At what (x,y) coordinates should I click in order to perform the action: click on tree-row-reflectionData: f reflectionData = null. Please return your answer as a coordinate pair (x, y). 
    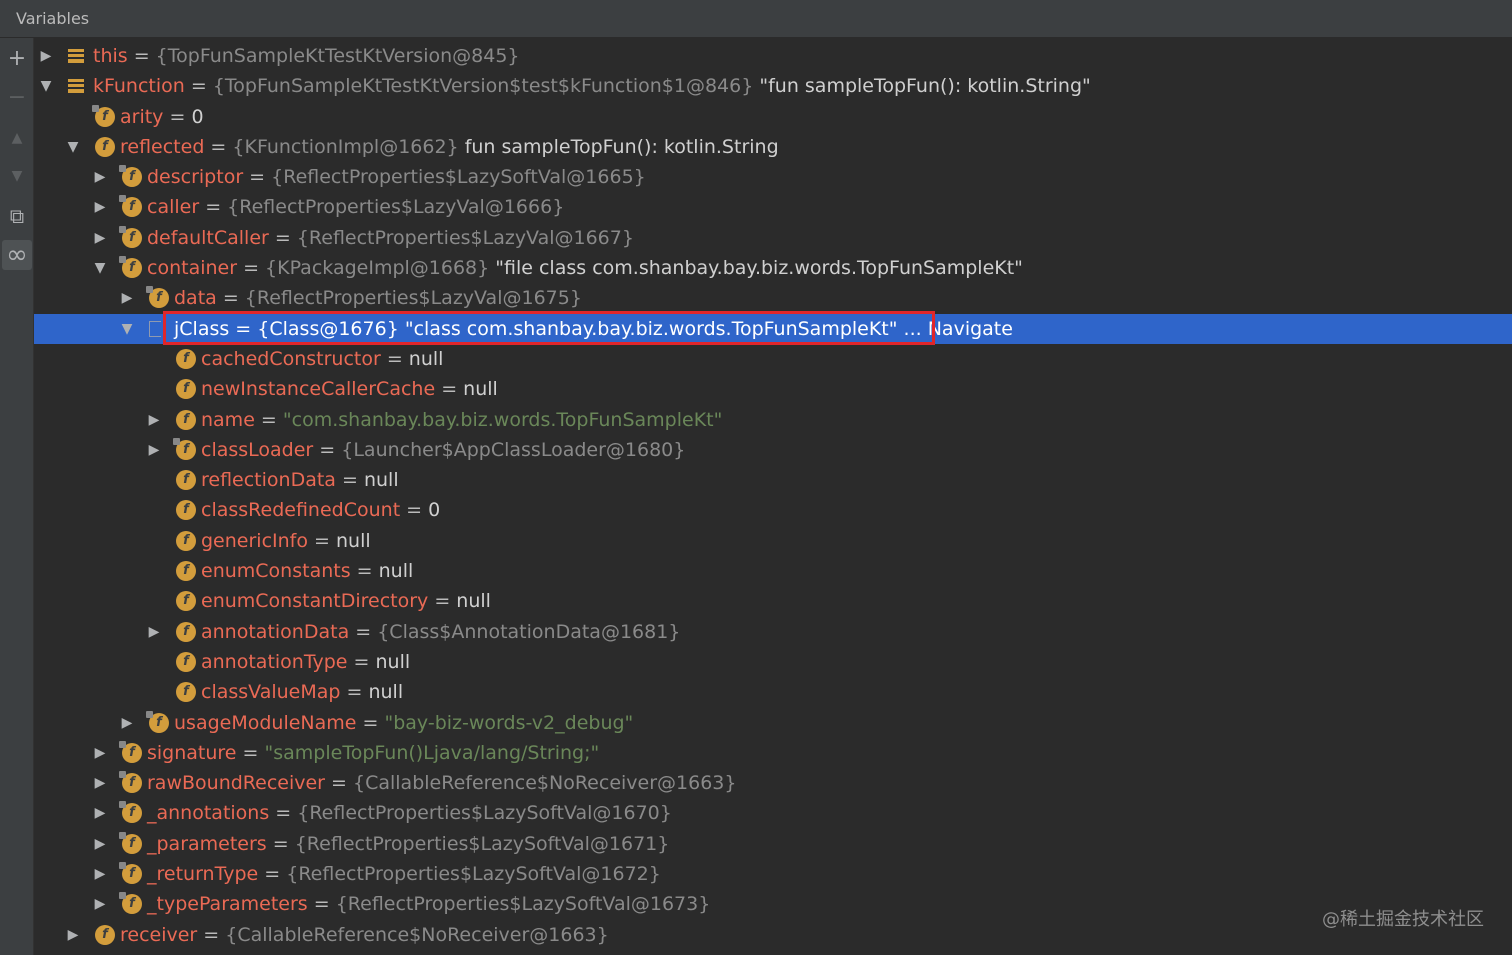
    Looking at the image, I should click on (773, 480).